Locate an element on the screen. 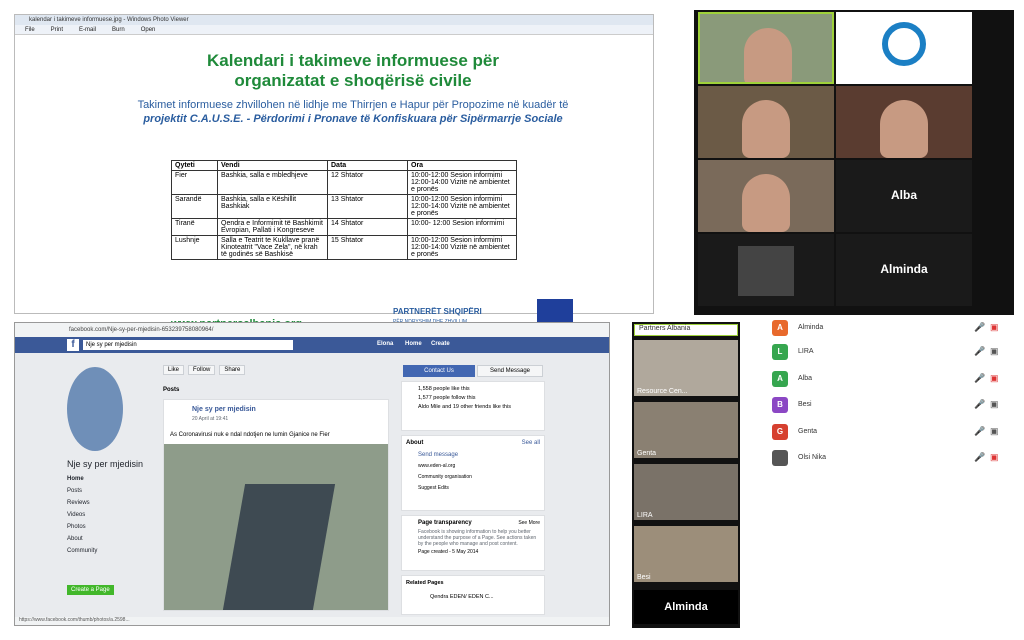 This screenshot has width=1024, height=640. org-logo-icon is located at coordinates (904, 44).